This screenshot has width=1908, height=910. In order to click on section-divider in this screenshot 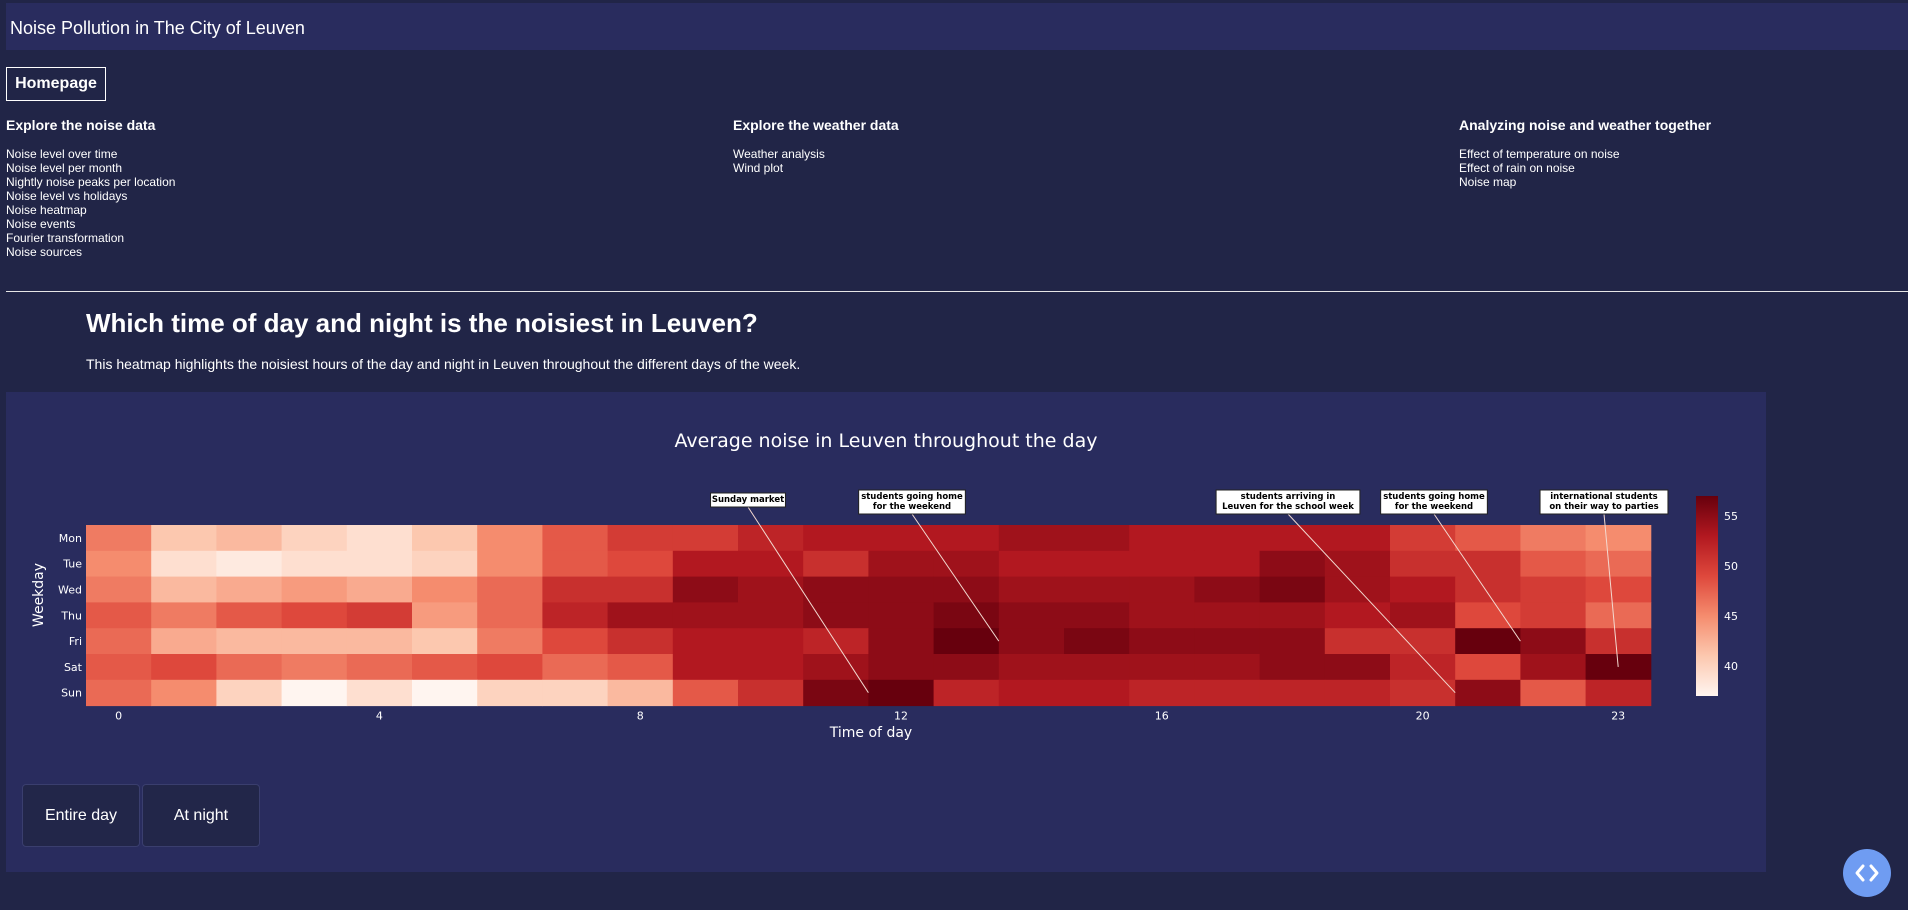, I will do `click(957, 291)`.